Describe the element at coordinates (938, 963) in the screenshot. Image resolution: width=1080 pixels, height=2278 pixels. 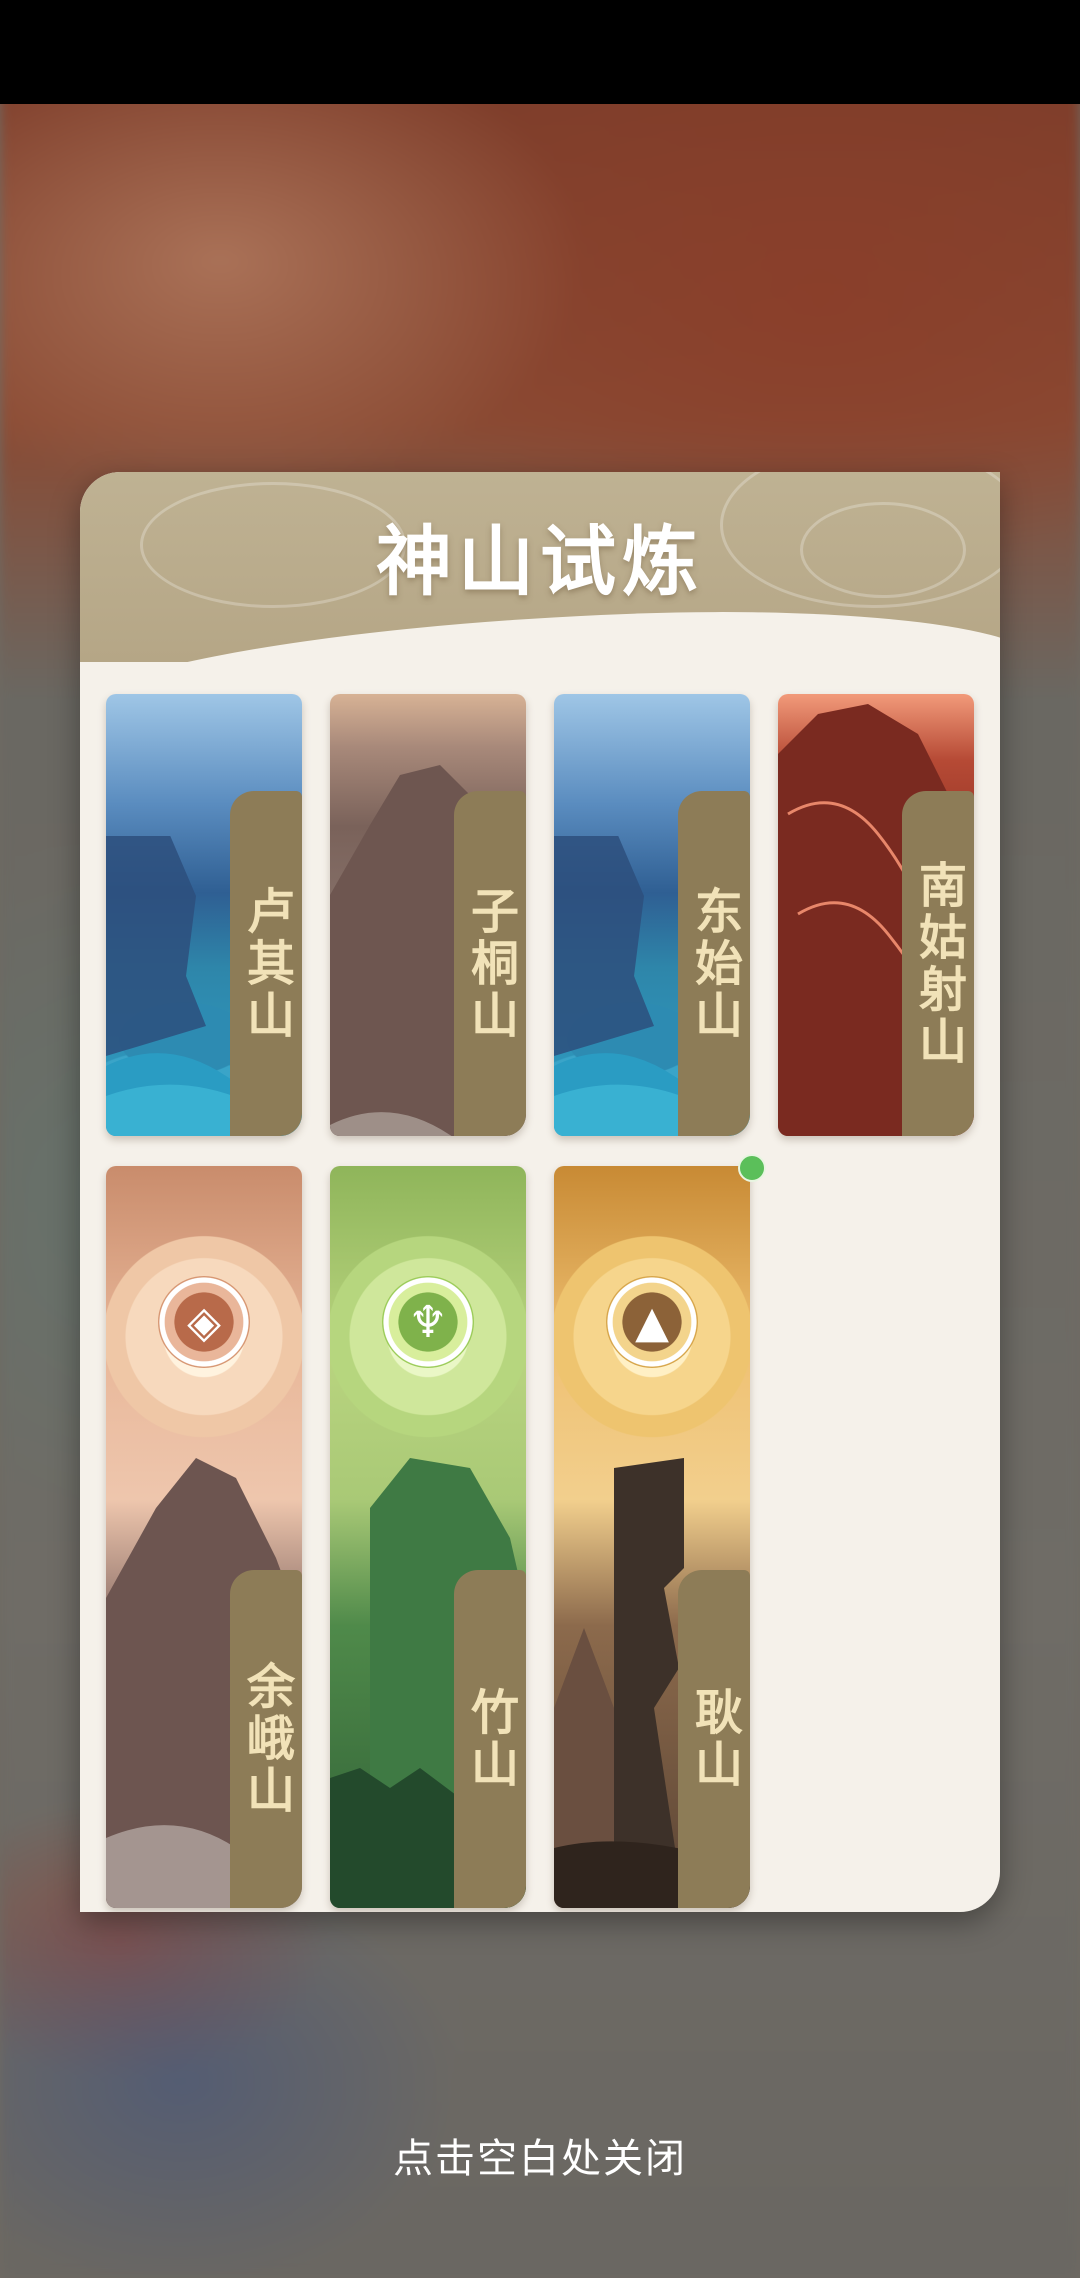
I see `card-label: 南姑射山` at that location.